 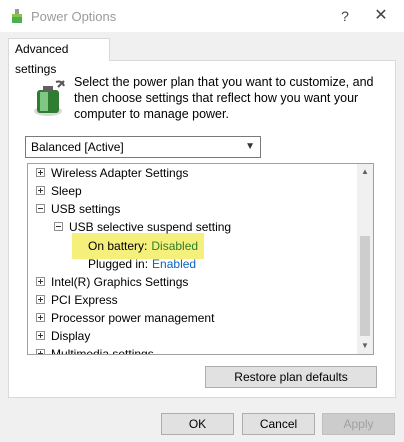 I want to click on power-options-app-icon, so click(x=17, y=16).